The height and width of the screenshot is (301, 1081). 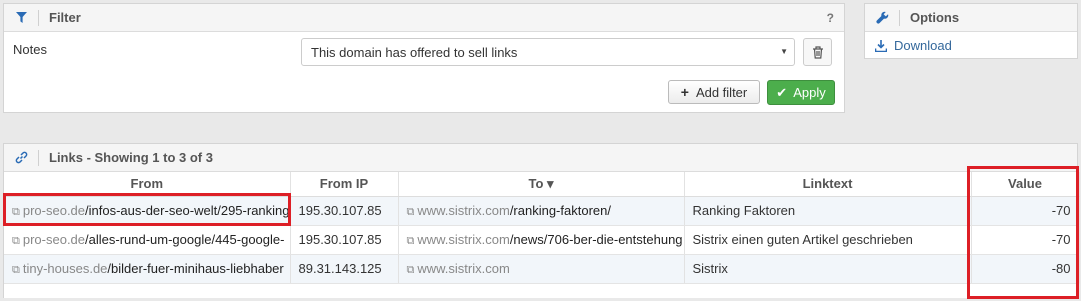 What do you see at coordinates (65, 17) in the screenshot?
I see `filter-title: Filter` at bounding box center [65, 17].